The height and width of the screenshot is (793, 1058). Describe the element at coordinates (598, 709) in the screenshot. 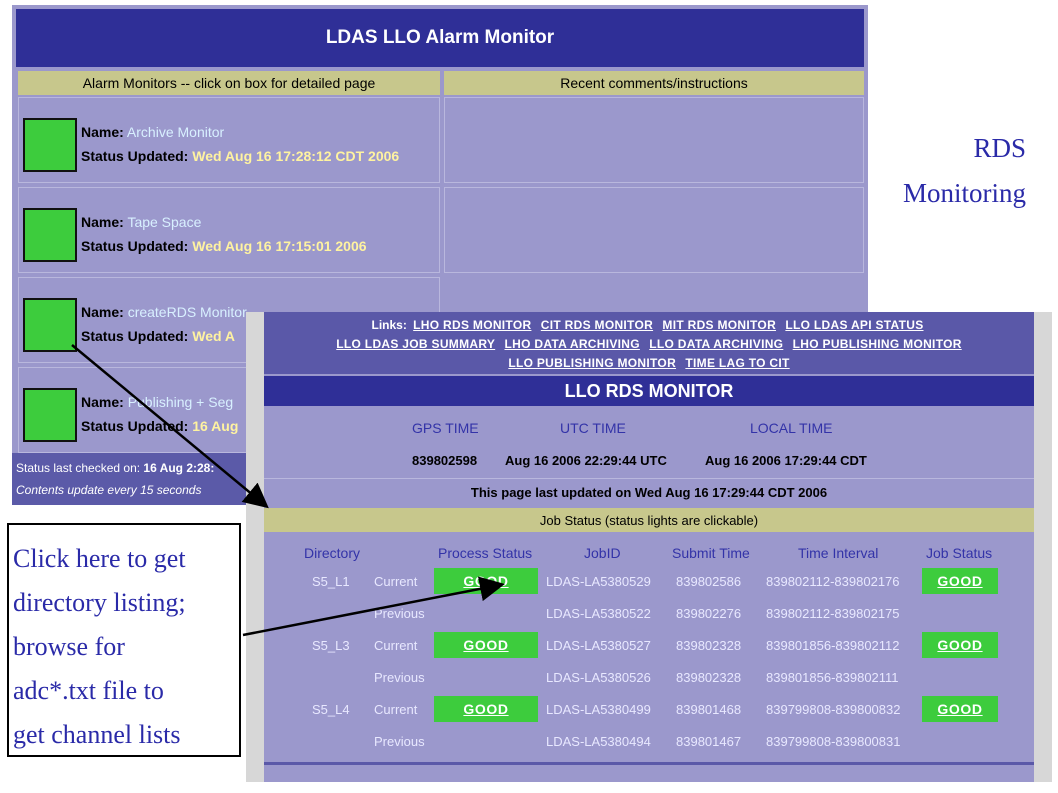

I see `job-id: LDAS-LA5380499` at that location.